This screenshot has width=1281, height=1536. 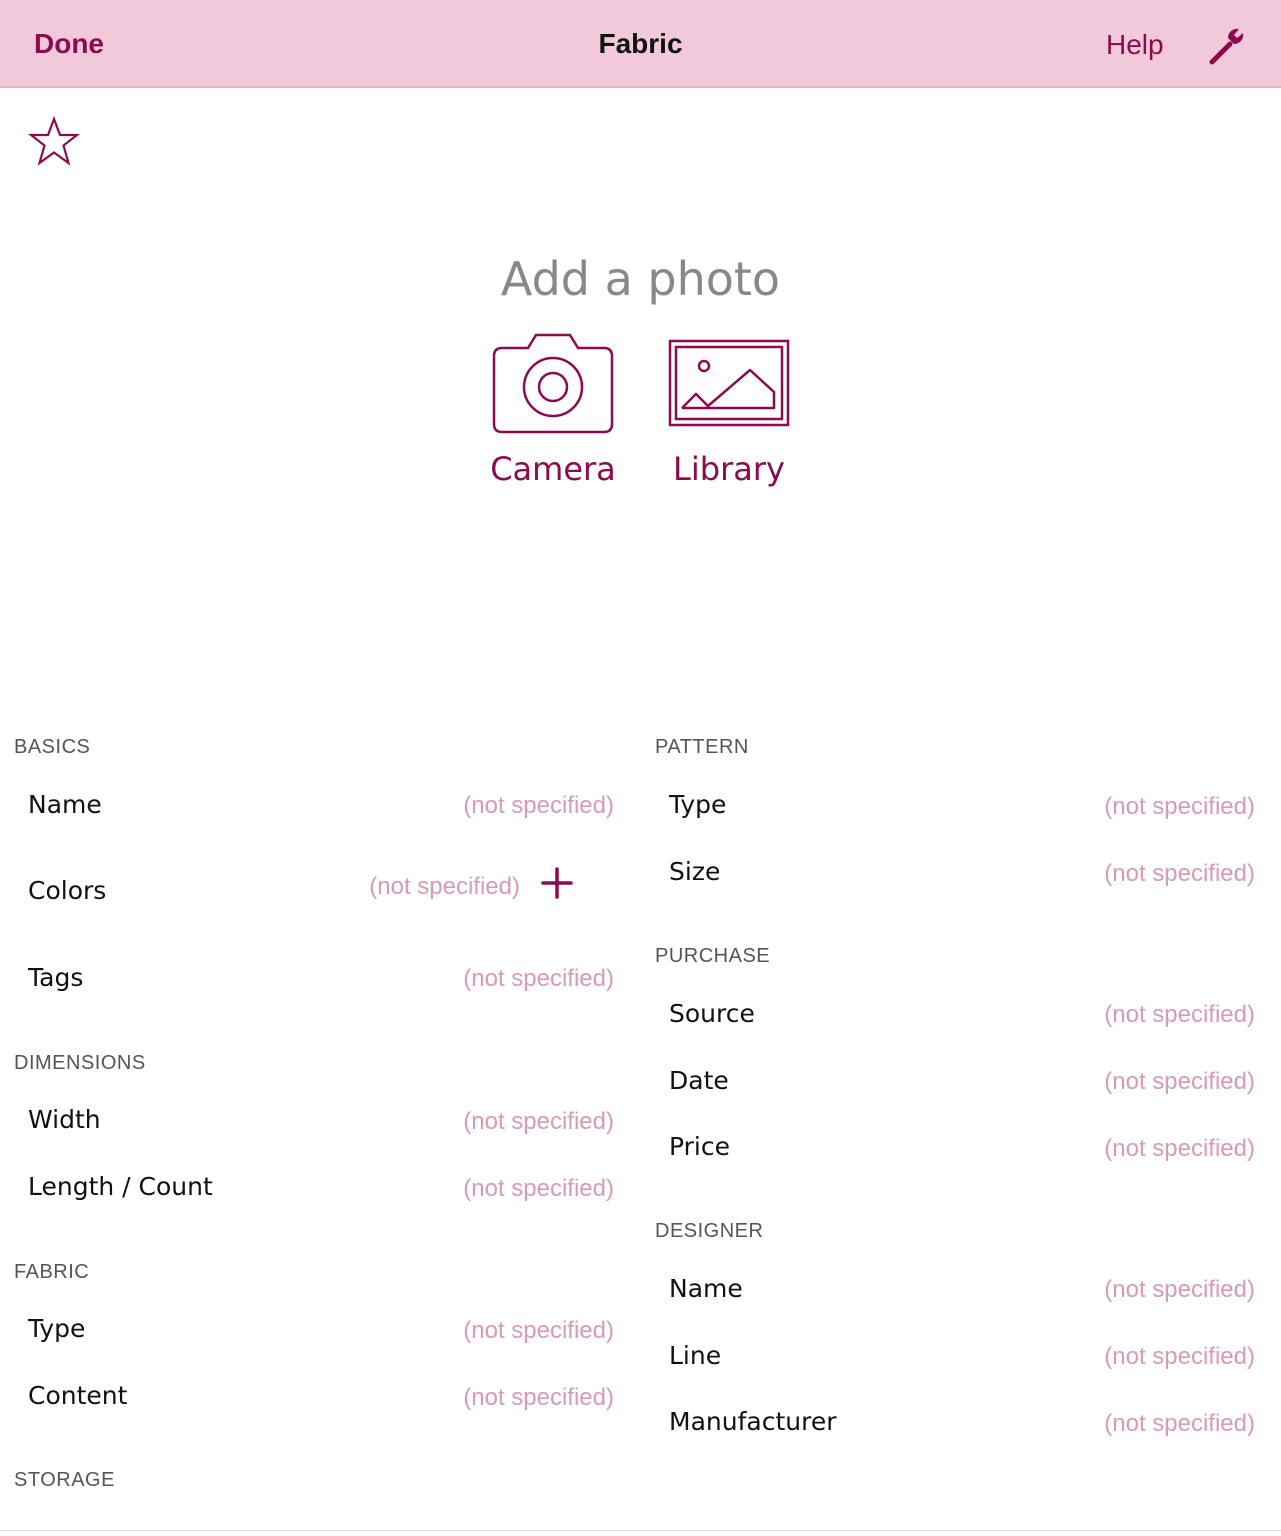 I want to click on designer-name-label: Name, so click(x=706, y=1288).